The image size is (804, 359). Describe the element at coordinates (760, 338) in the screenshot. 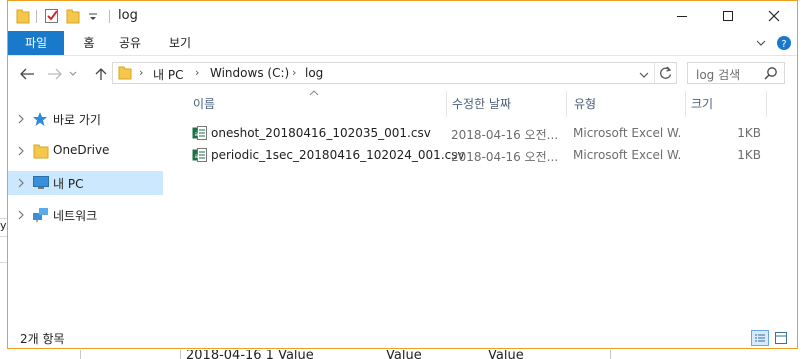

I see `details-view-icon` at that location.